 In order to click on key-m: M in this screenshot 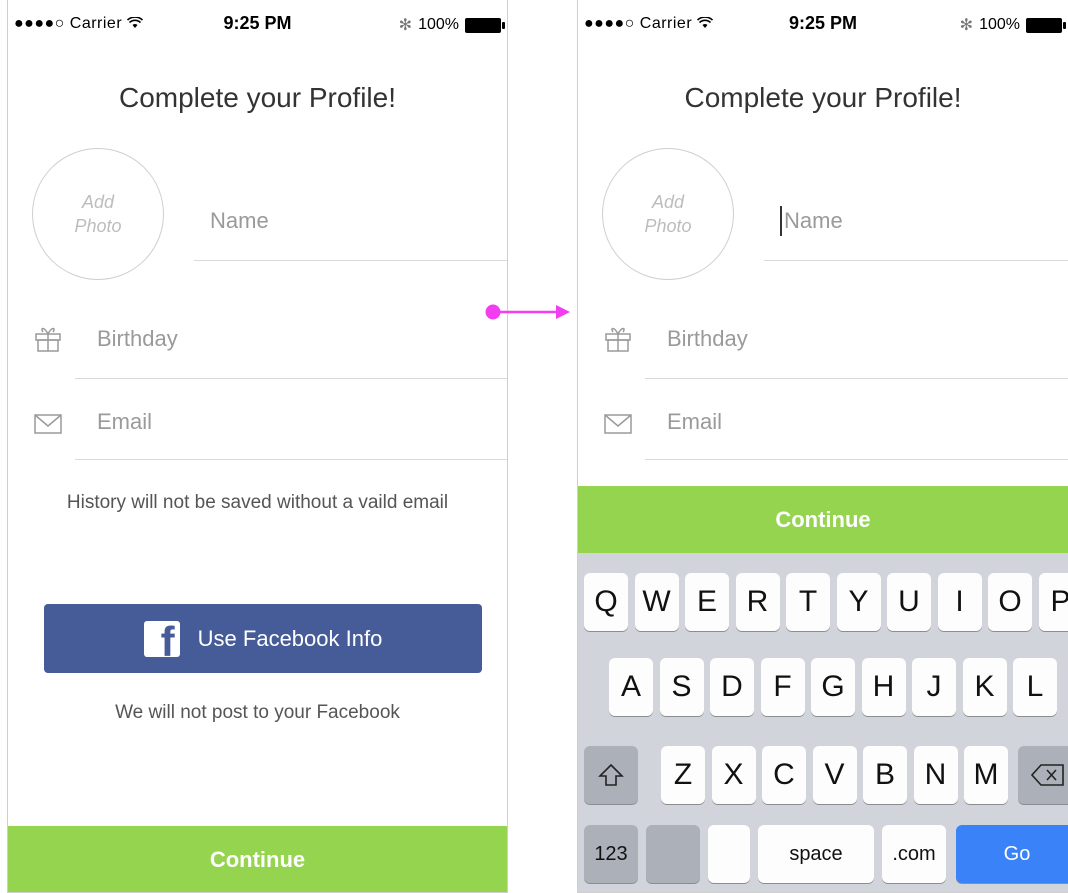, I will do `click(986, 775)`.